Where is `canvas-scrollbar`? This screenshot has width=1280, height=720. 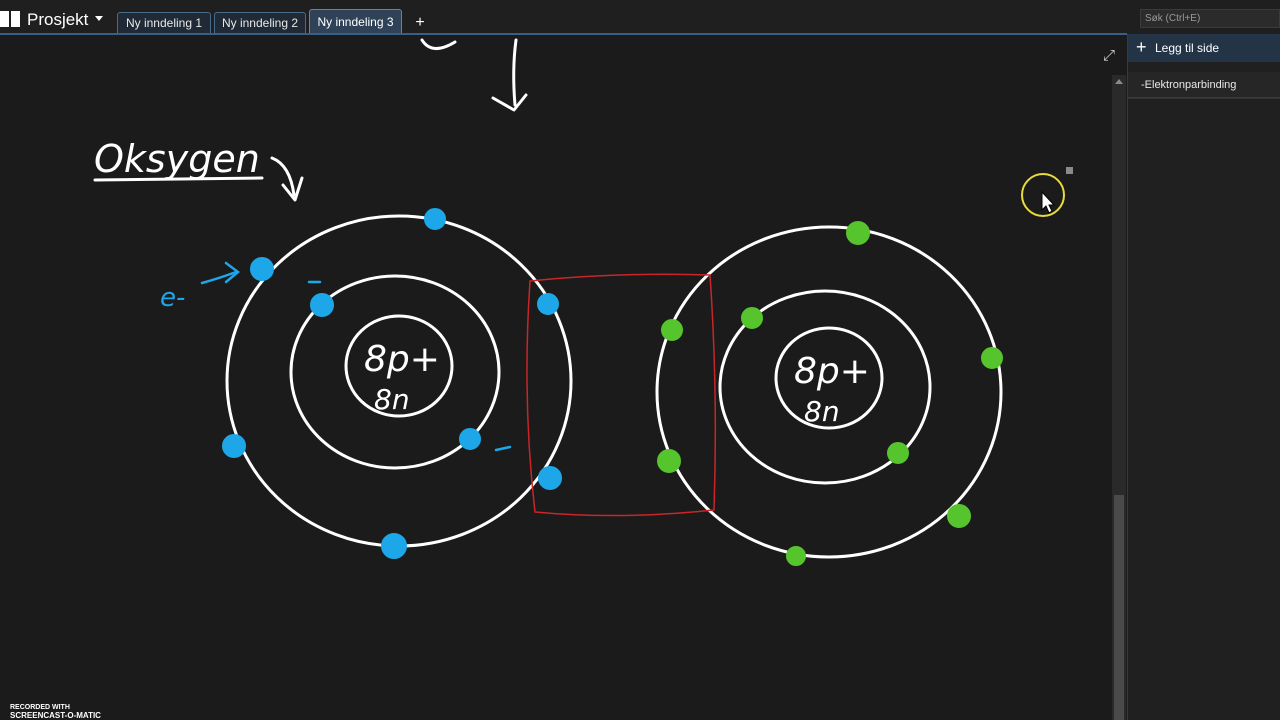
canvas-scrollbar is located at coordinates (1119, 397).